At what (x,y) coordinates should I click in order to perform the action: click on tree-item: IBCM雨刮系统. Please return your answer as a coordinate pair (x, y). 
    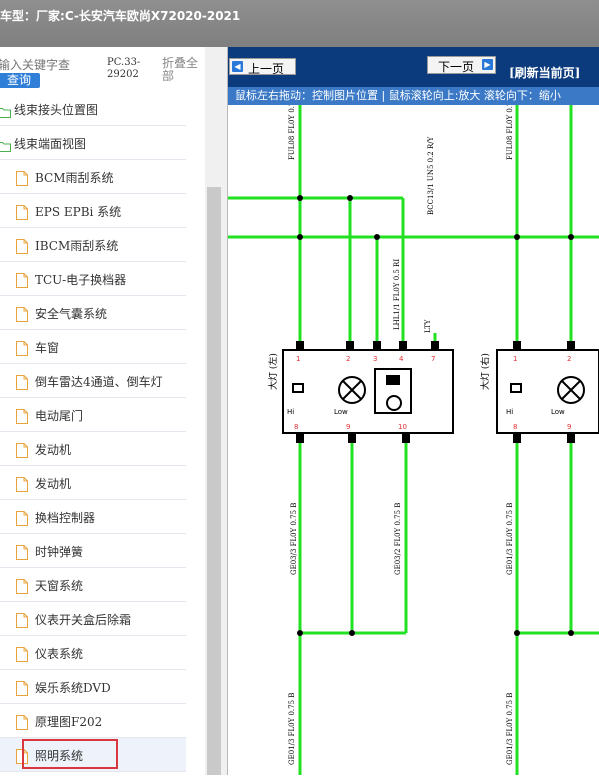
    Looking at the image, I should click on (93, 245).